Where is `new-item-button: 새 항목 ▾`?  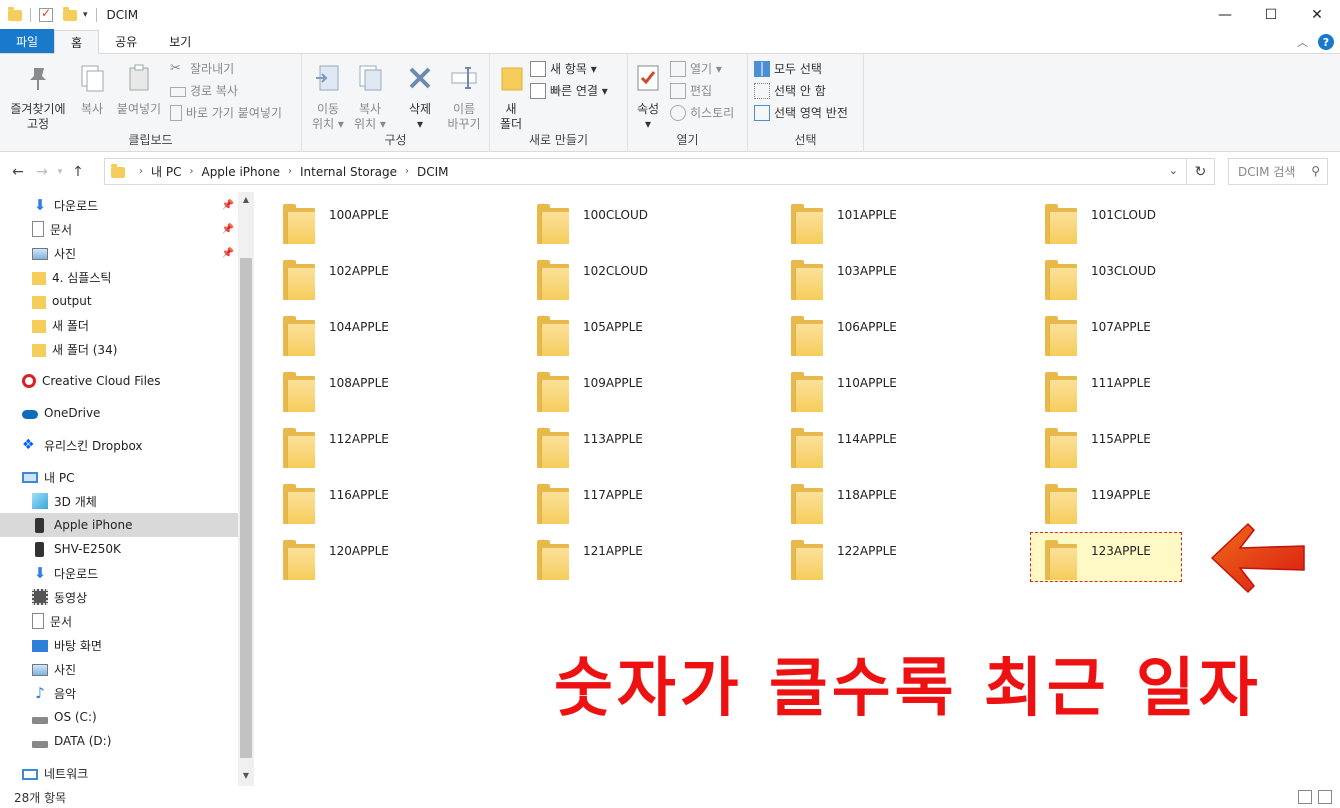 new-item-button: 새 항목 ▾ is located at coordinates (563, 68).